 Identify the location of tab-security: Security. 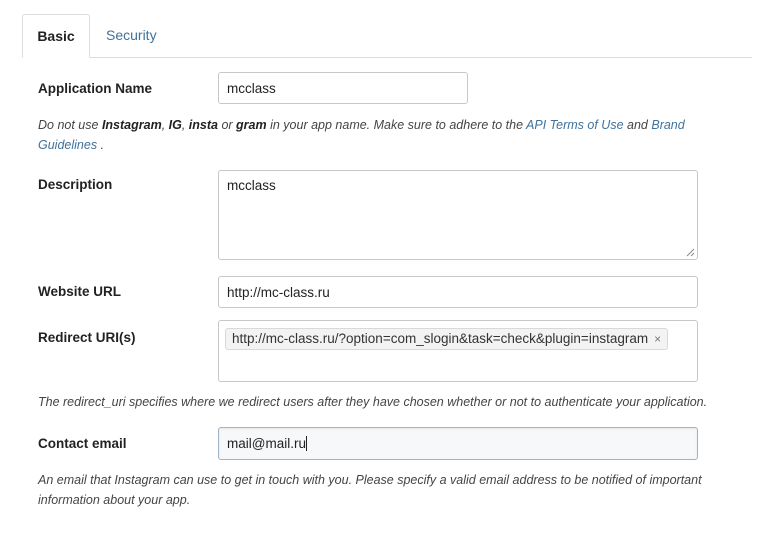
(131, 35).